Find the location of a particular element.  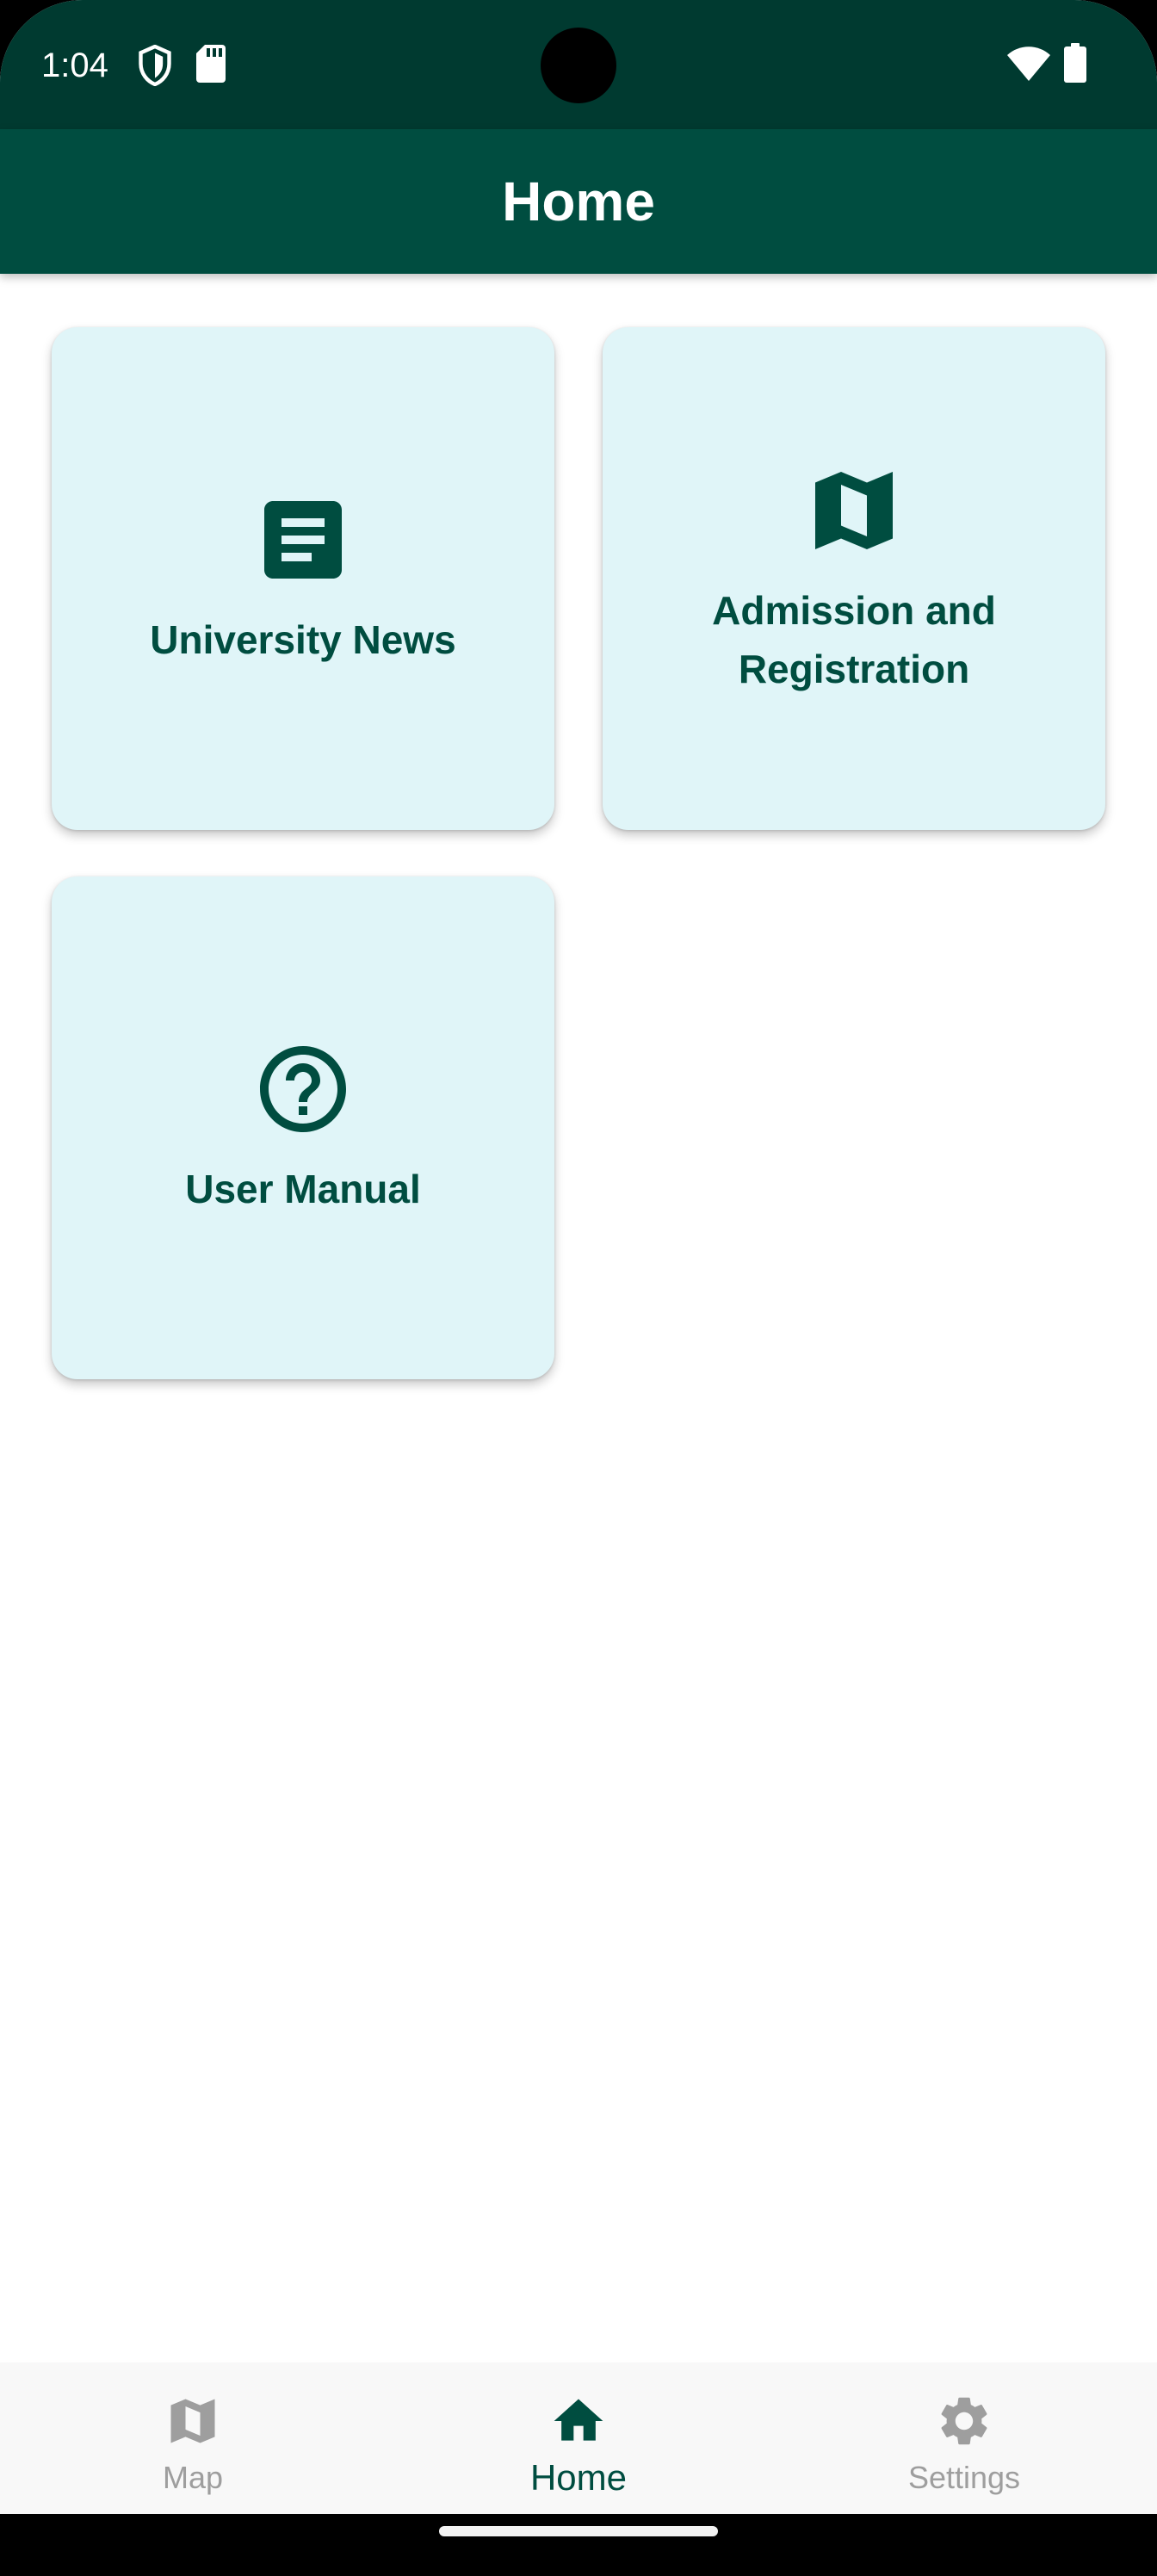

user-manual-card: User Manual is located at coordinates (303, 1128).